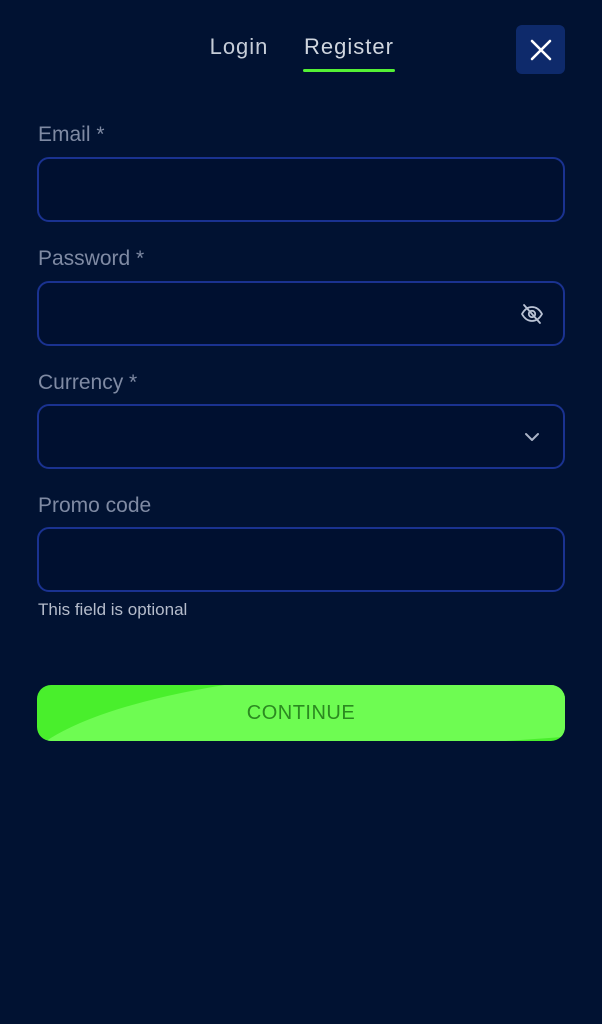 Image resolution: width=602 pixels, height=1024 pixels. I want to click on close-button, so click(540, 49).